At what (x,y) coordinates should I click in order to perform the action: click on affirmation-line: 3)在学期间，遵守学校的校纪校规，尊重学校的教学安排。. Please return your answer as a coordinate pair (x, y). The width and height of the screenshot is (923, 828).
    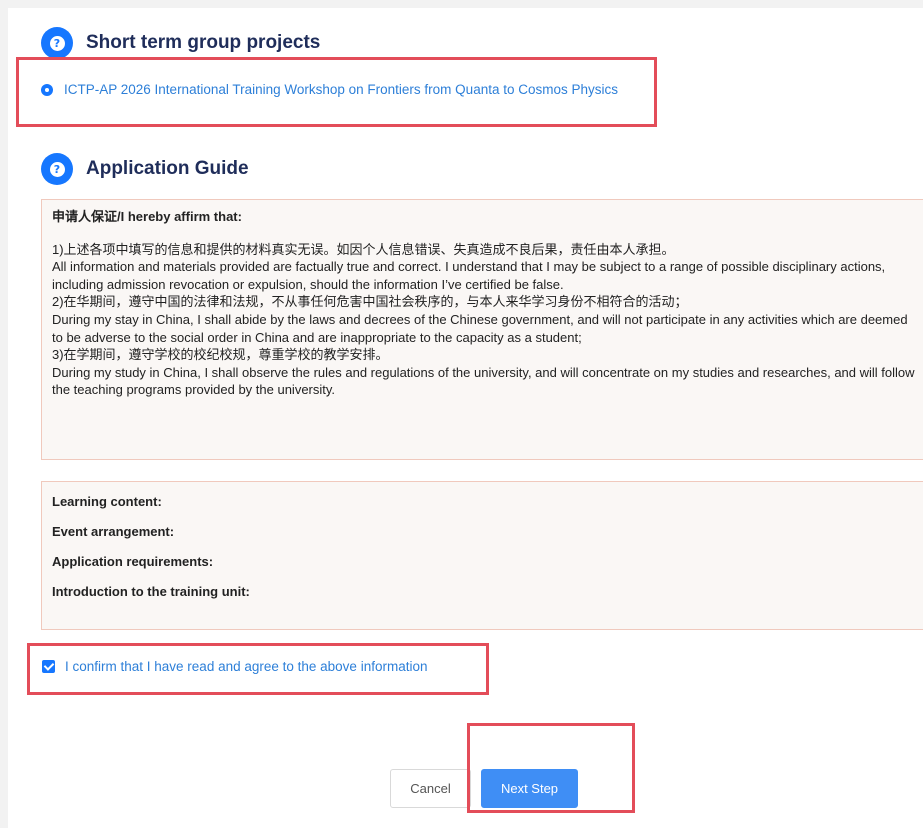
    Looking at the image, I should click on (220, 355).